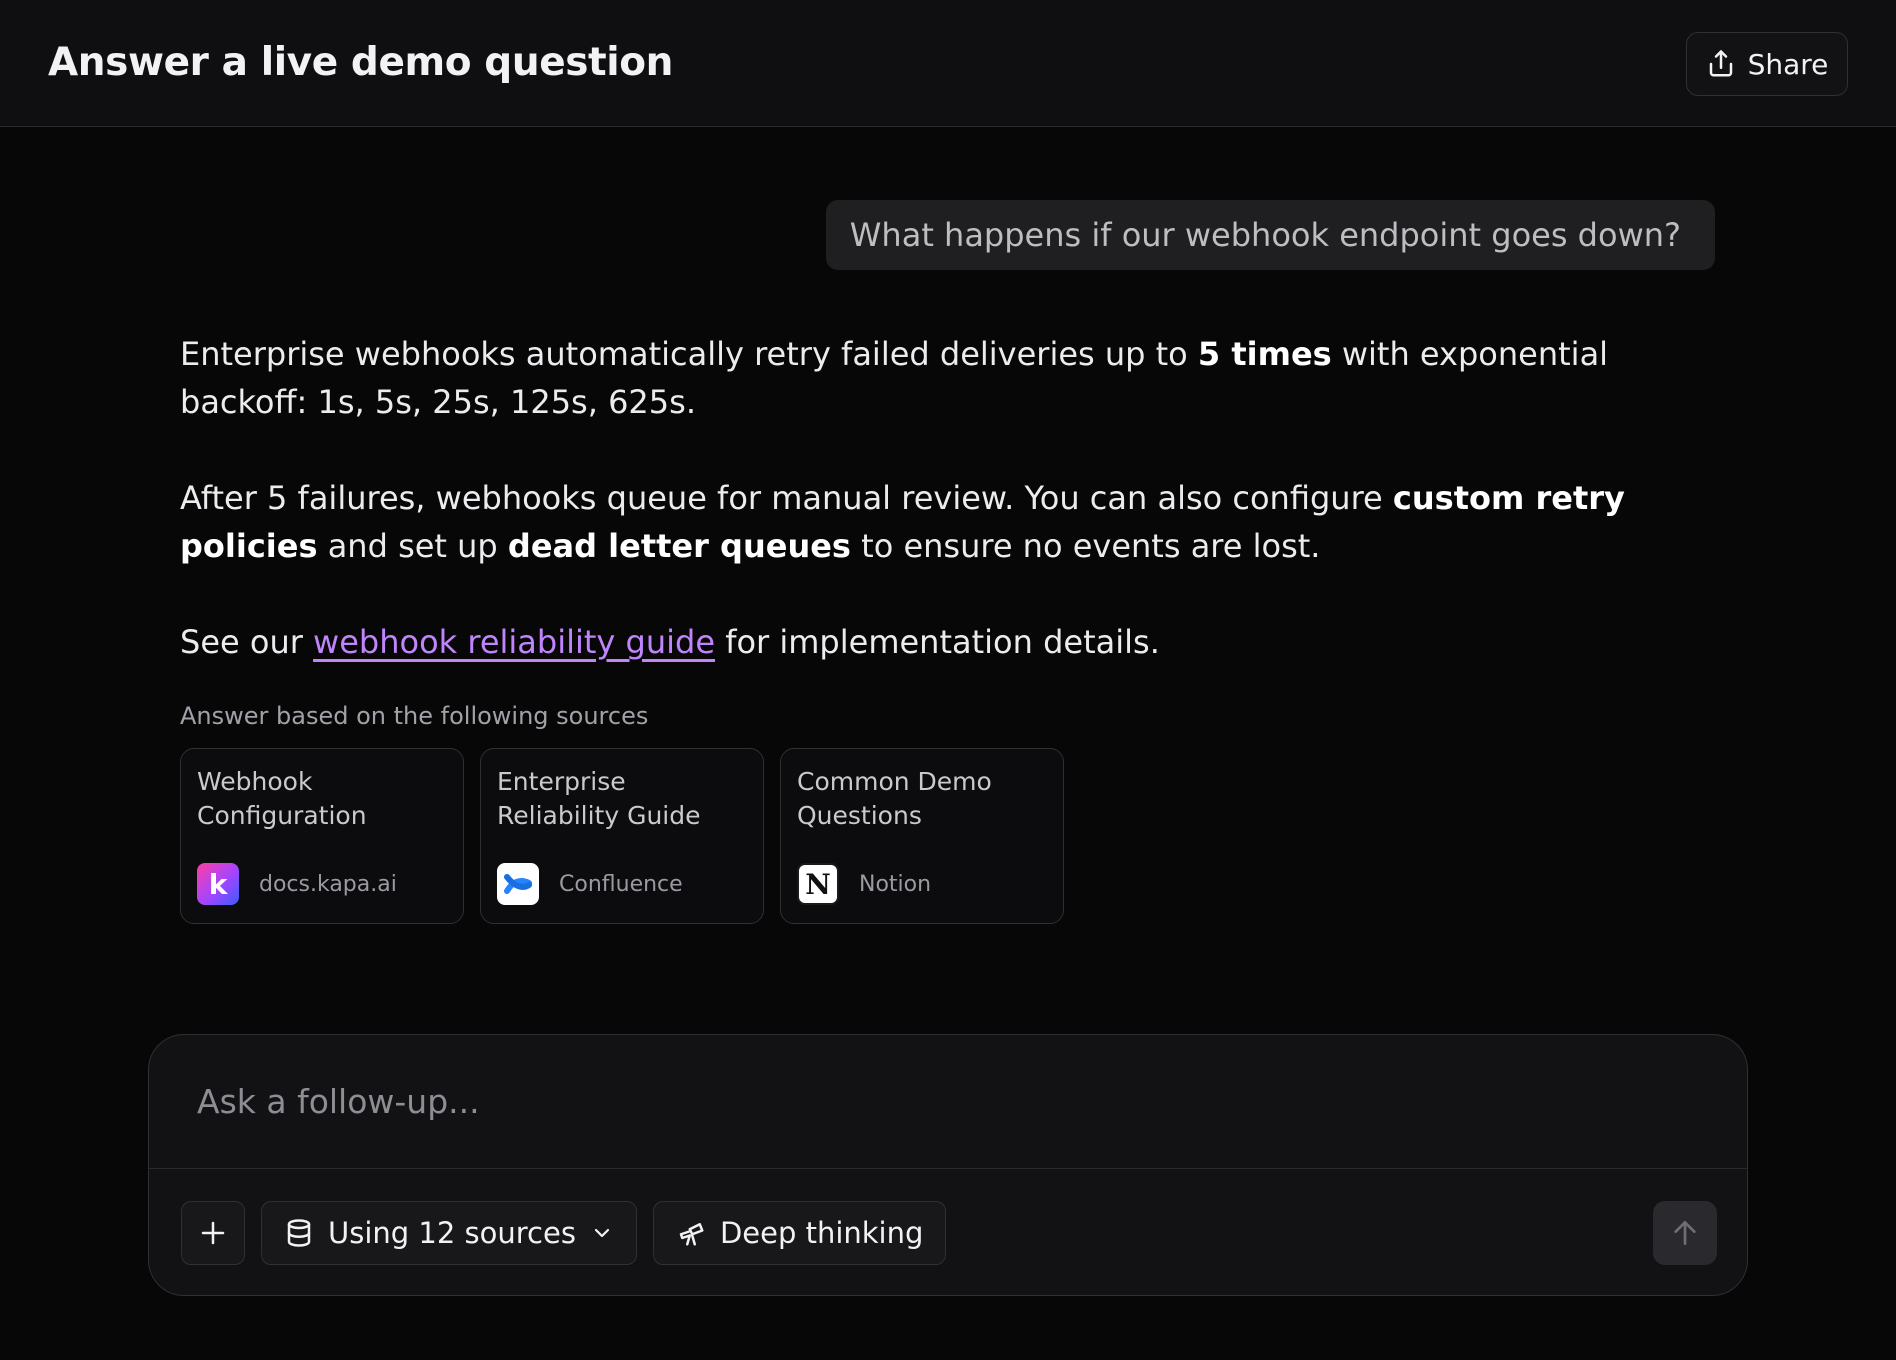  I want to click on source-title: Webhook Configuration Guide, so click(282, 798).